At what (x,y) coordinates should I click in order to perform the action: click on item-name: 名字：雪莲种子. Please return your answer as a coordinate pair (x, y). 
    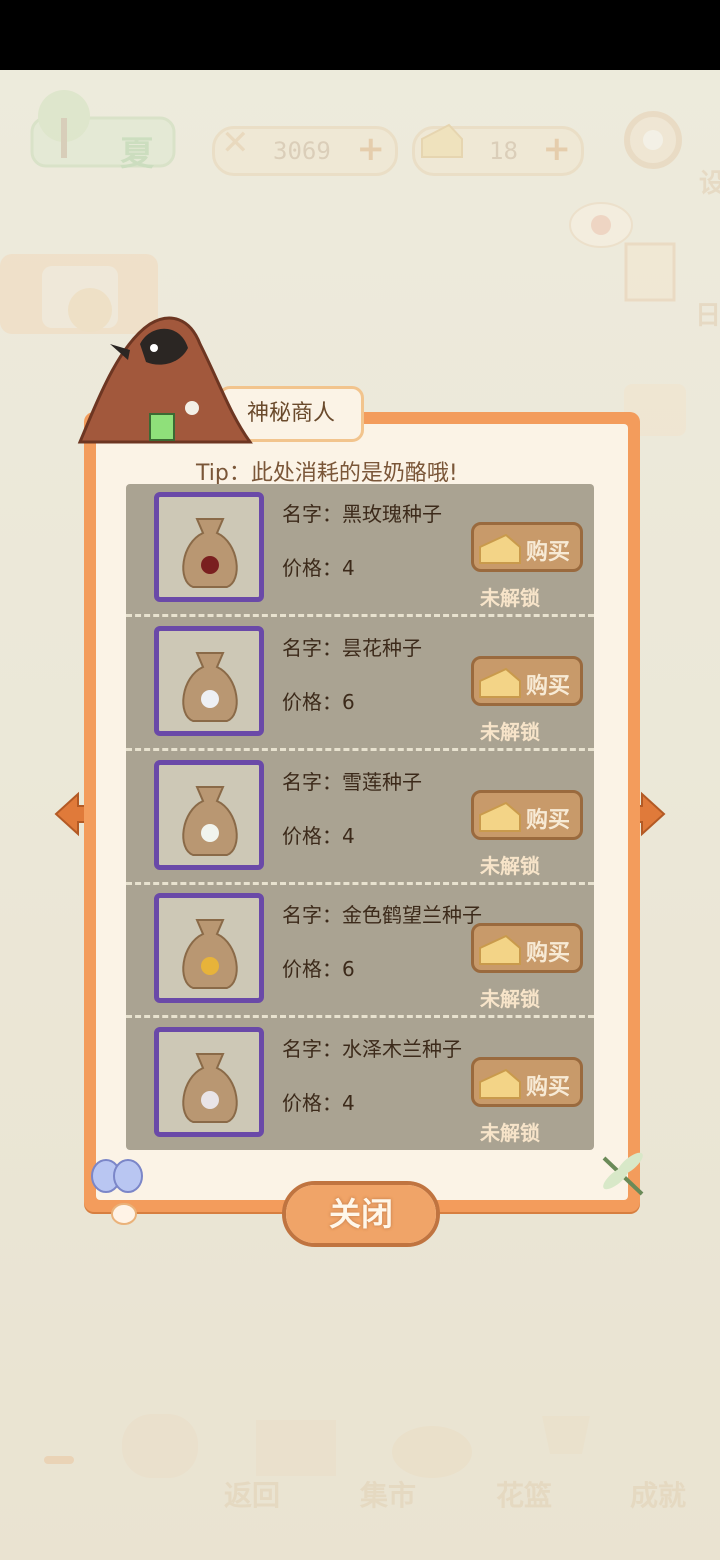
    Looking at the image, I should click on (352, 782).